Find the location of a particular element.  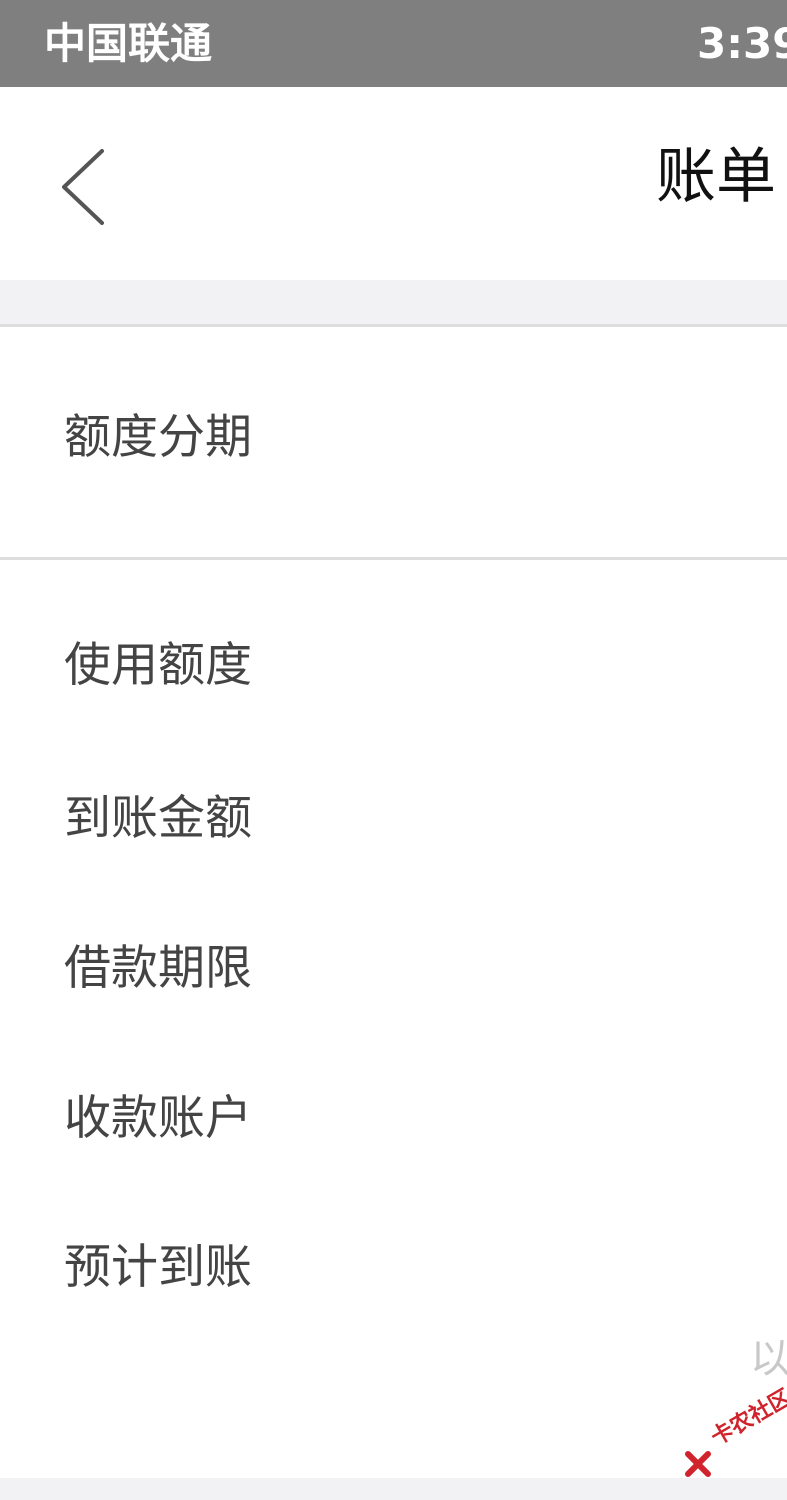

page-title: 账单 is located at coordinates (716, 177).